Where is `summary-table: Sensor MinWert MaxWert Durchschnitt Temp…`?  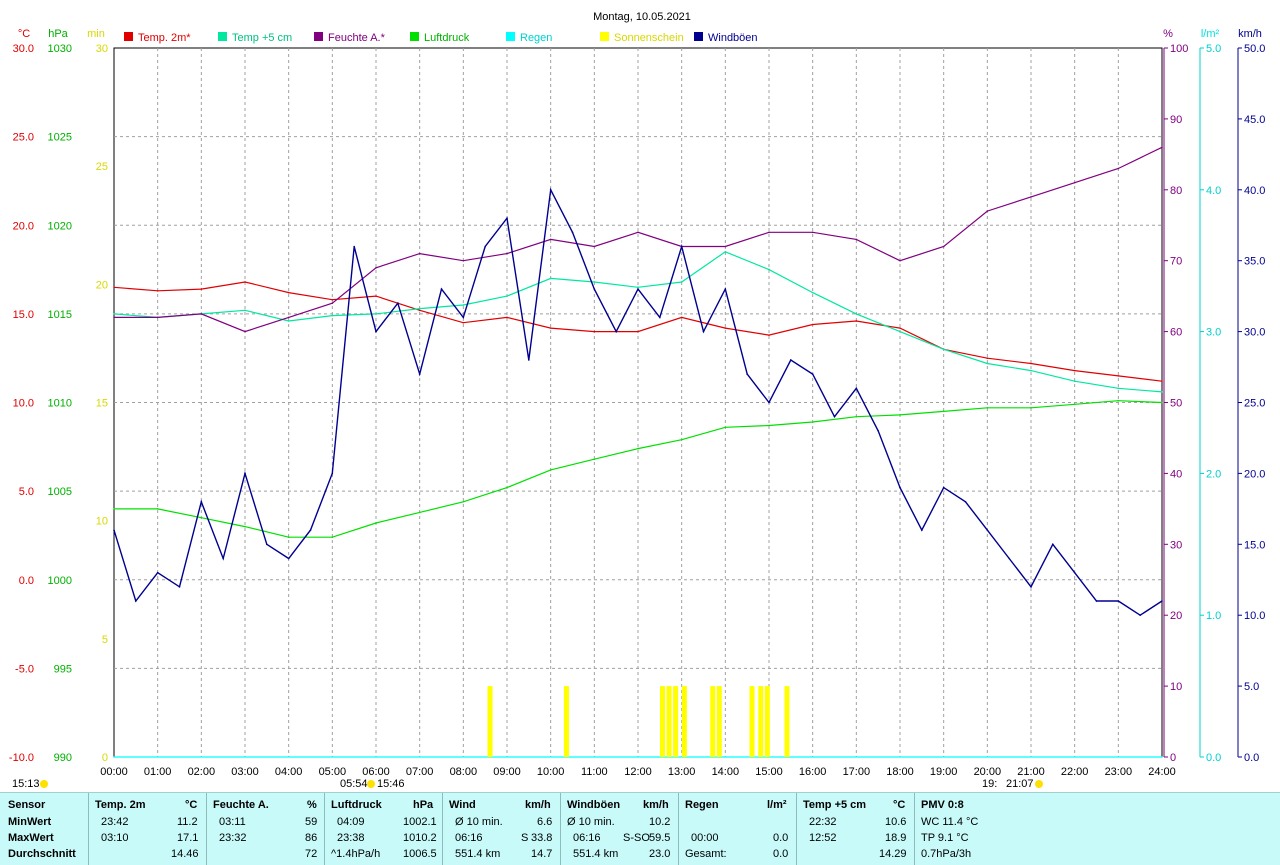
summary-table: Sensor MinWert MaxWert Durchschnitt Temp… is located at coordinates (640, 828).